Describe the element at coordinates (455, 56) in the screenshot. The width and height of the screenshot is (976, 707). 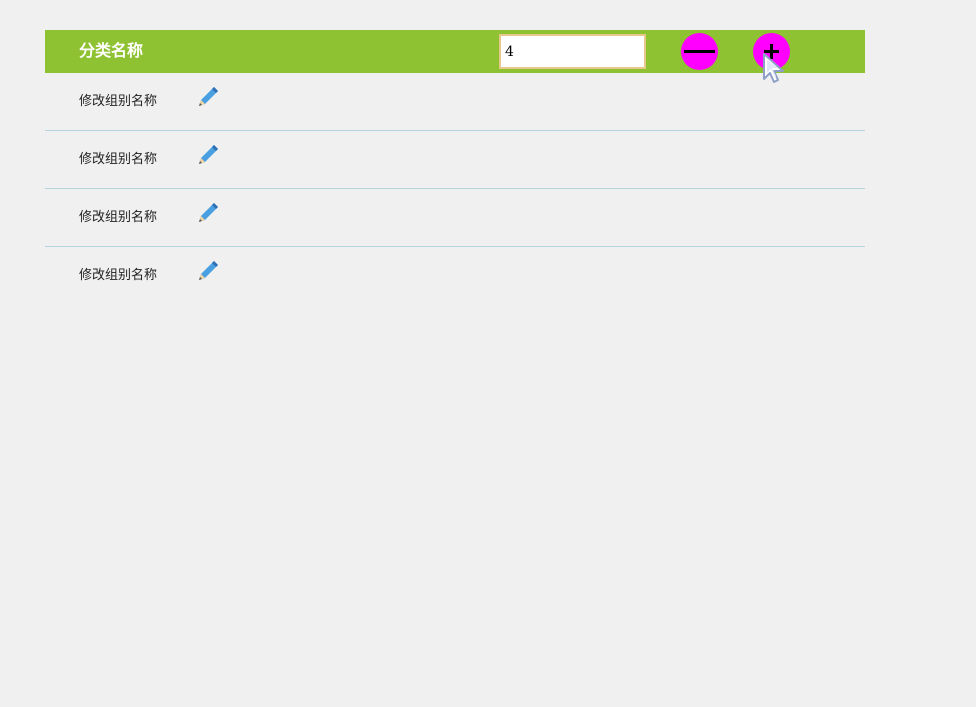
I see `category-header: 分类名称` at that location.